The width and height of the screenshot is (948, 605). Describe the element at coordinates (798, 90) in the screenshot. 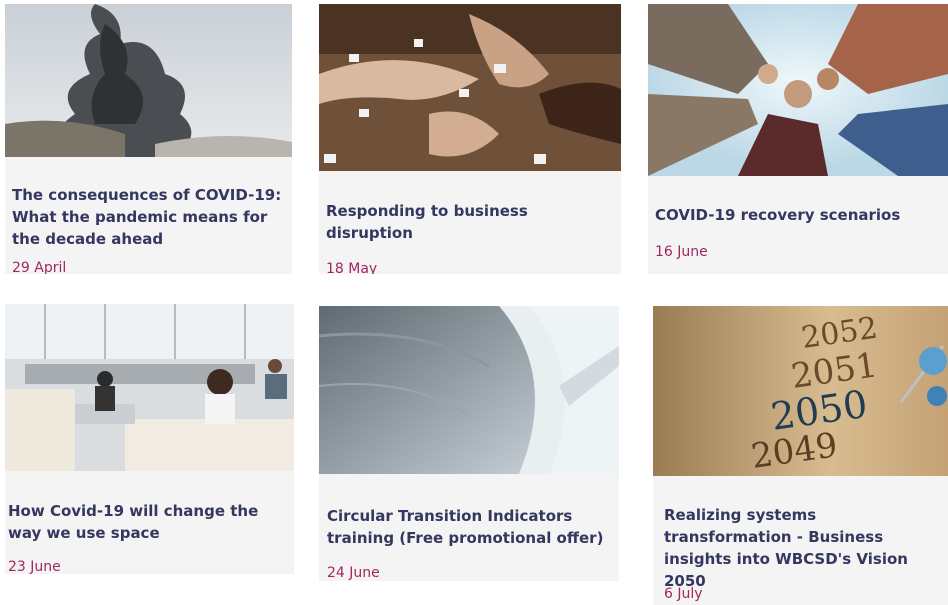

I see `card-3-thumbnail` at that location.